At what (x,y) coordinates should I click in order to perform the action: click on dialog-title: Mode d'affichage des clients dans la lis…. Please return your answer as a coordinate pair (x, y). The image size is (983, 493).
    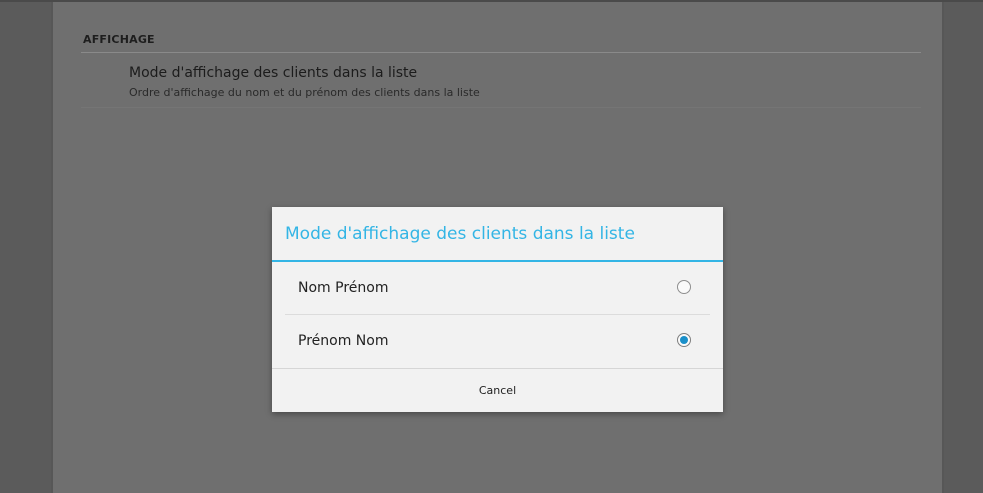
    Looking at the image, I should click on (460, 234).